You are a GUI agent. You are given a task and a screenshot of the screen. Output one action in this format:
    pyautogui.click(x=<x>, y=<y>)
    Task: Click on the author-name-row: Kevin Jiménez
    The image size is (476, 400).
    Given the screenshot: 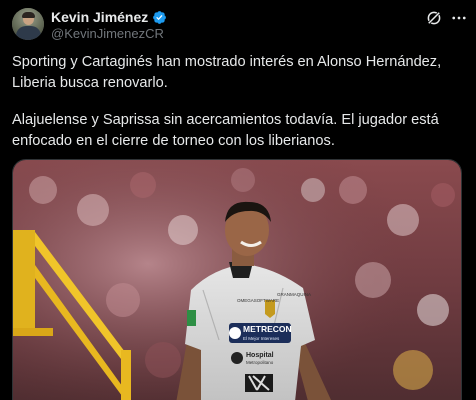 What is the action you would take?
    pyautogui.click(x=109, y=17)
    